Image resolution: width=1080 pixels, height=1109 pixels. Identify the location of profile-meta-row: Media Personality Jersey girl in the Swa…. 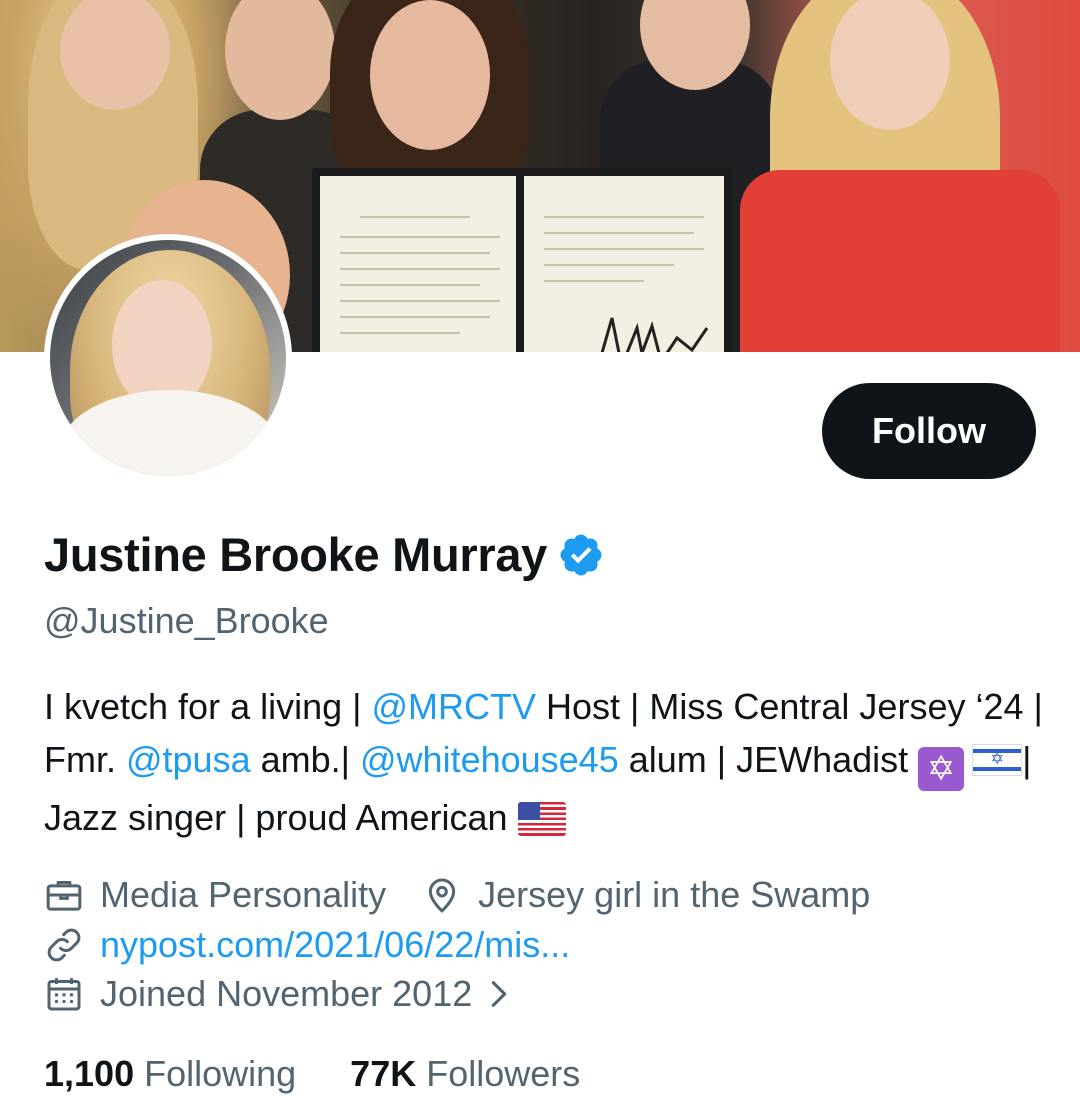
(457, 895).